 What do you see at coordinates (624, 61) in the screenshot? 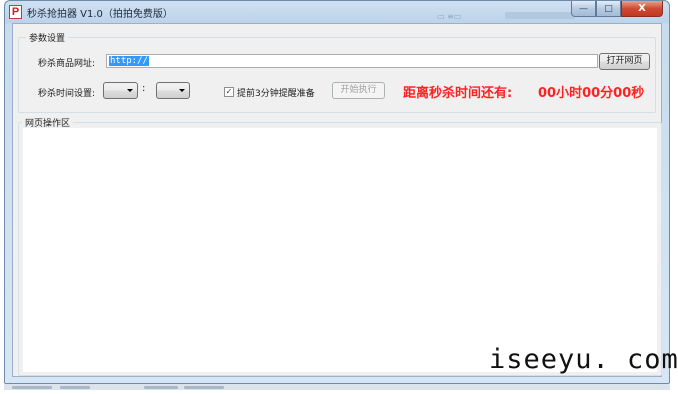
I see `open-page-button: 打开网页` at bounding box center [624, 61].